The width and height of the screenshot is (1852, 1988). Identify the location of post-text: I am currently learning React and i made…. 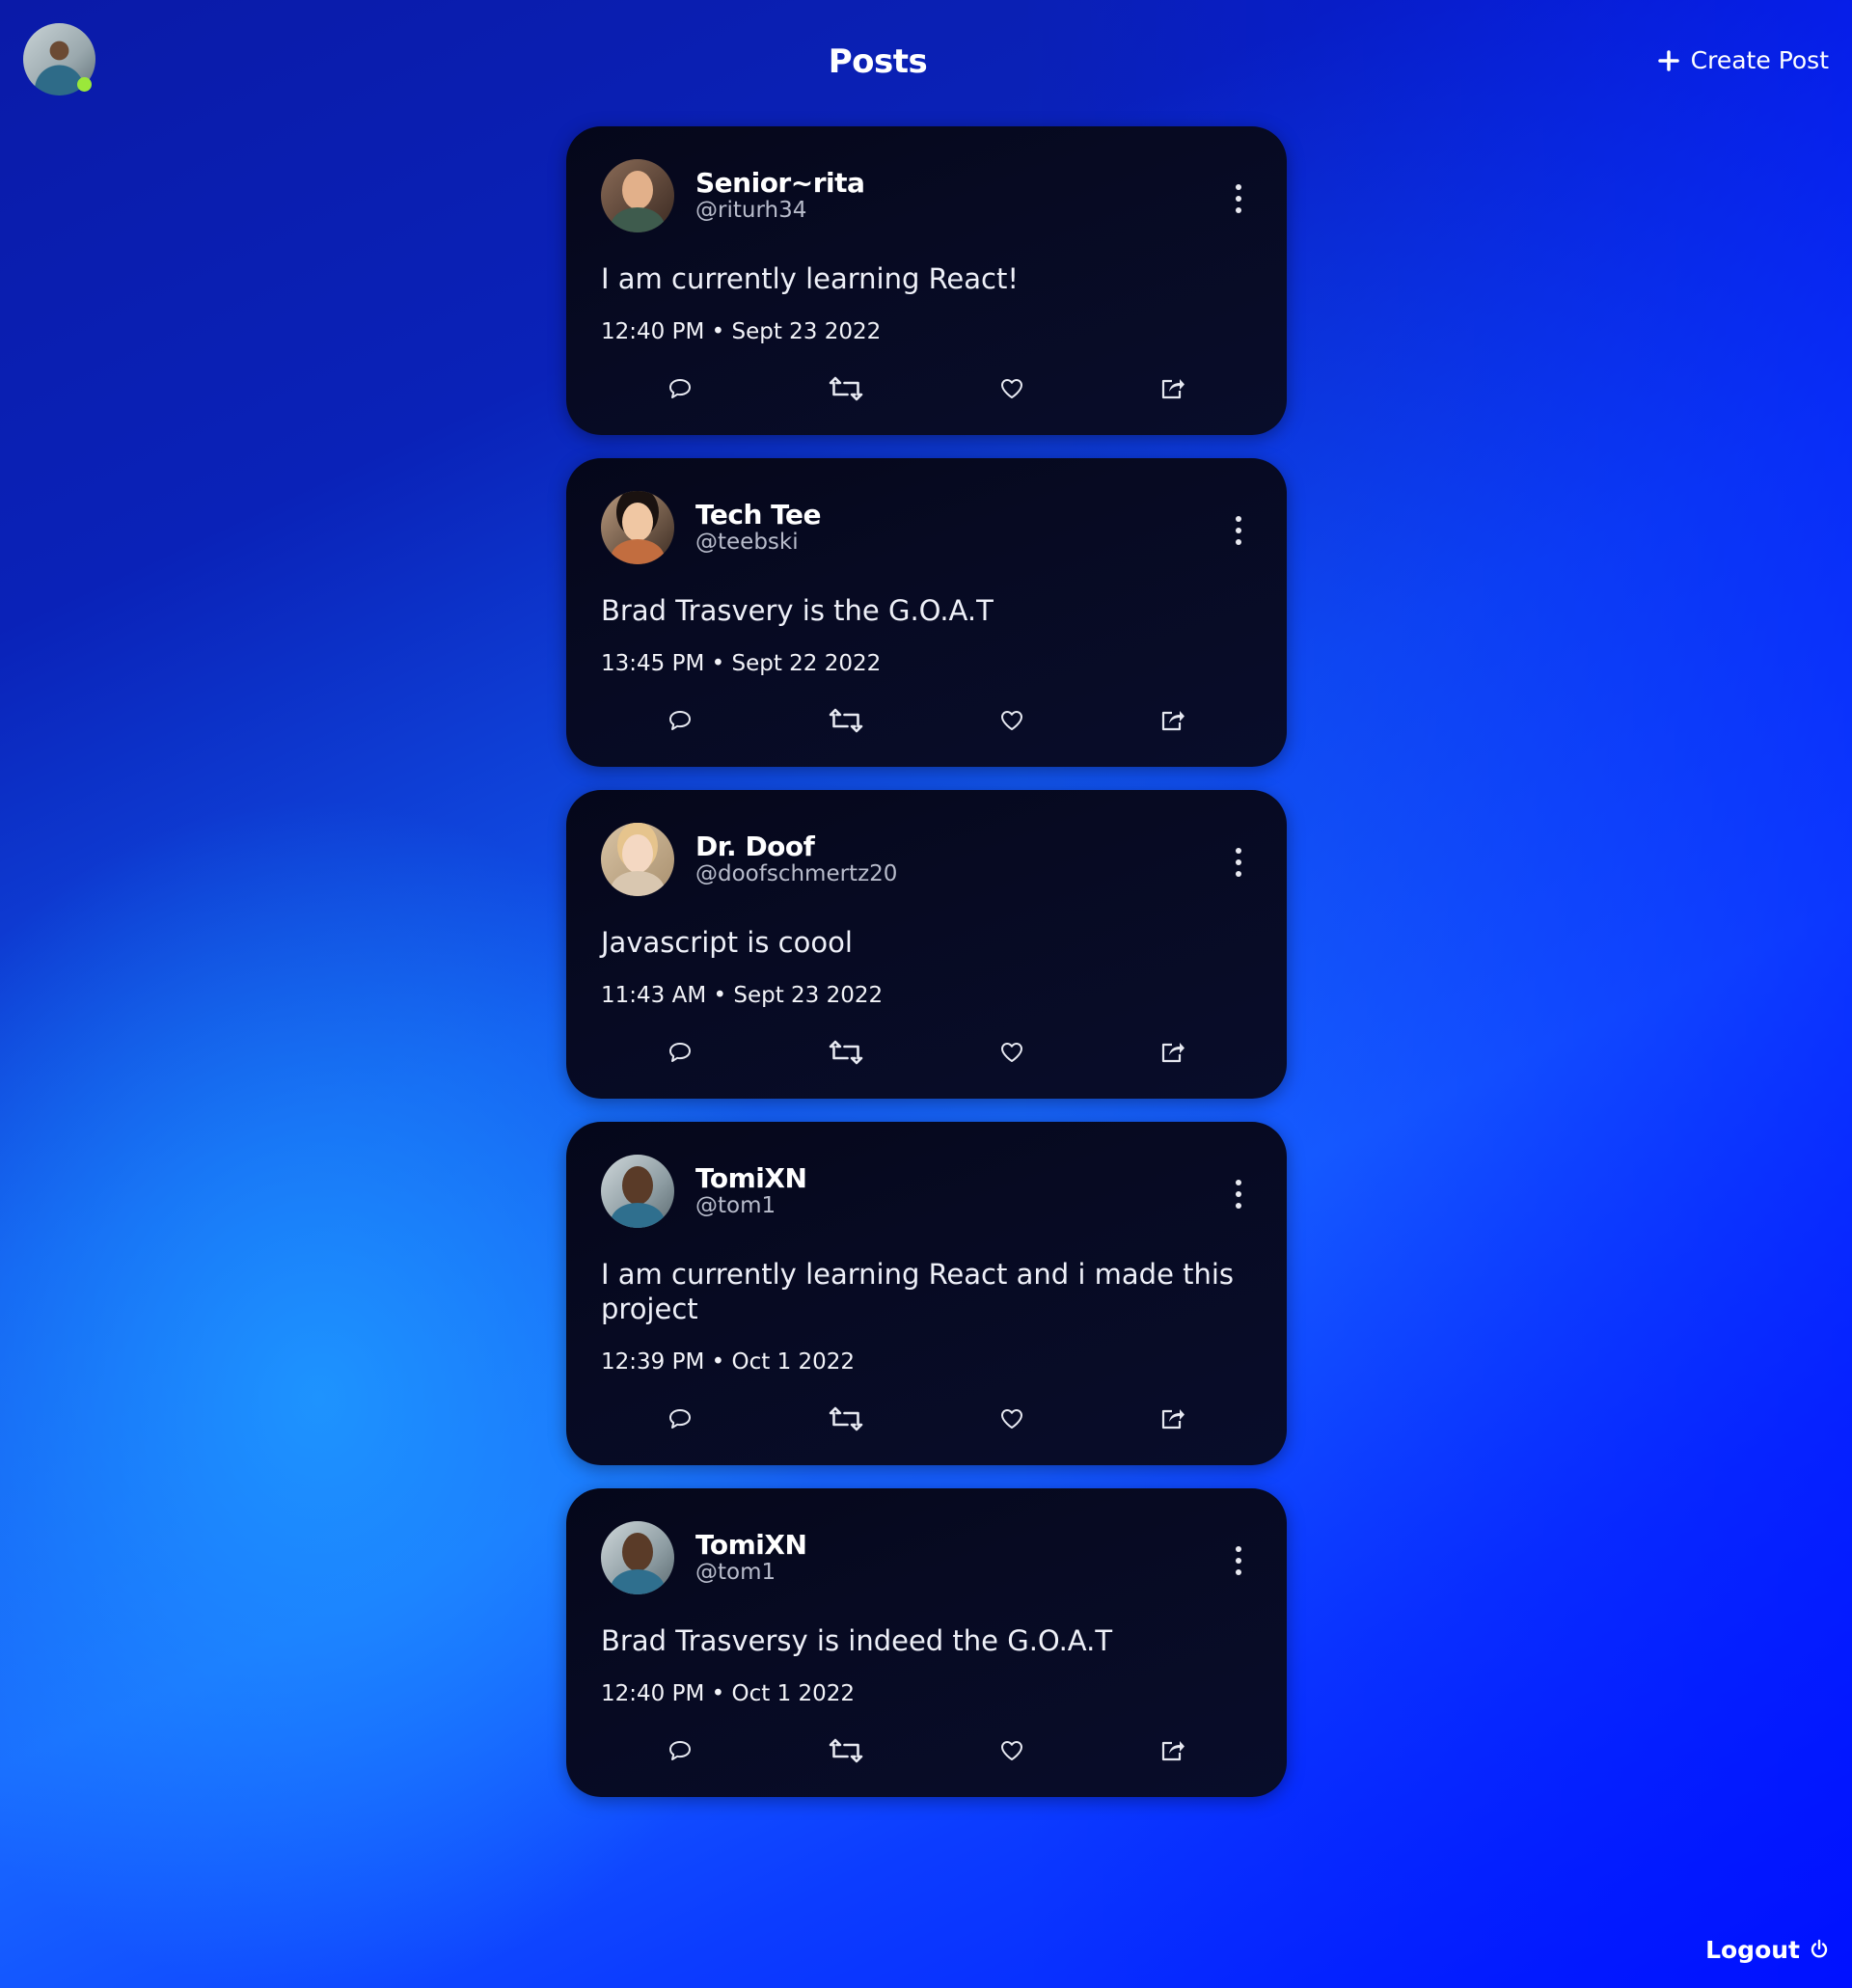
(918, 1291).